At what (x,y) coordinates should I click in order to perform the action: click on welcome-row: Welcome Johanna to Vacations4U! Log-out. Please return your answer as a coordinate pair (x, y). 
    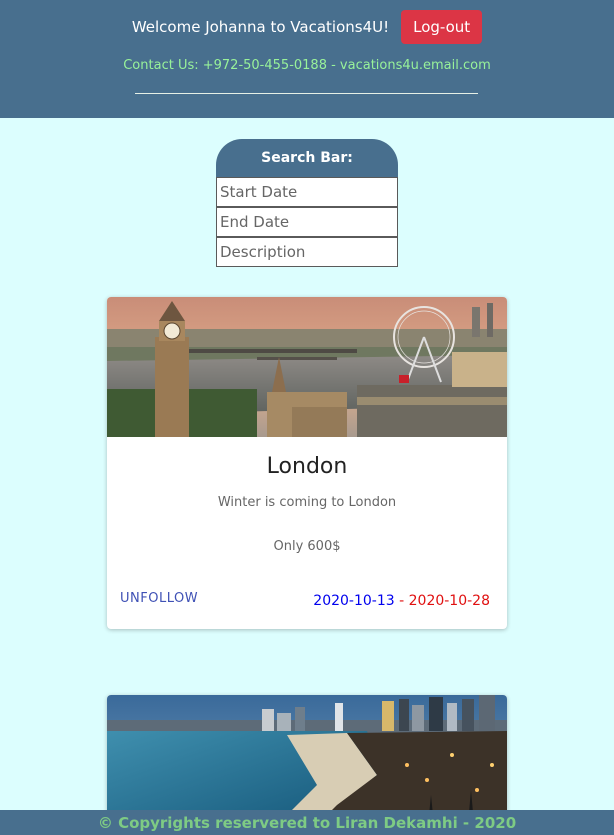
    Looking at the image, I should click on (307, 27).